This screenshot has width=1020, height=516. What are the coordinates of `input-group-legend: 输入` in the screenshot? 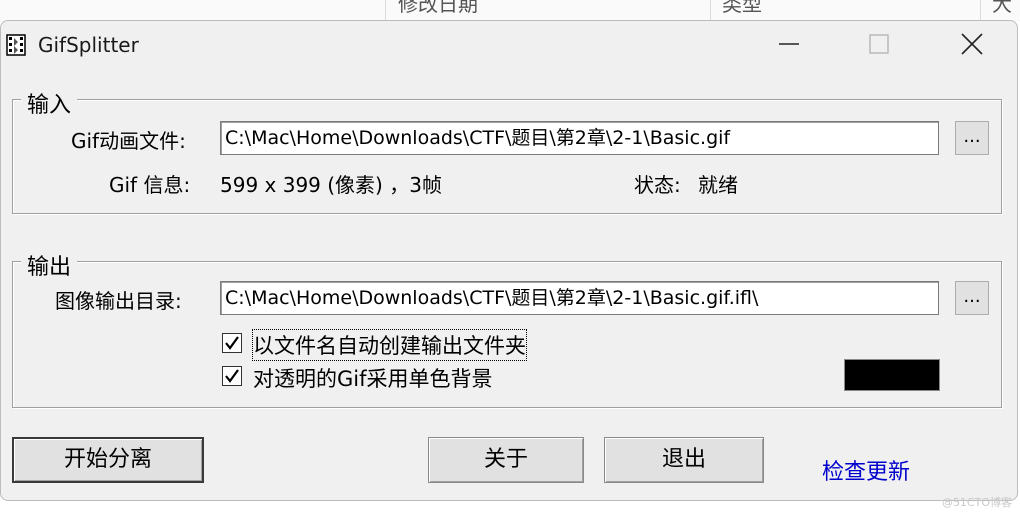 It's located at (49, 103).